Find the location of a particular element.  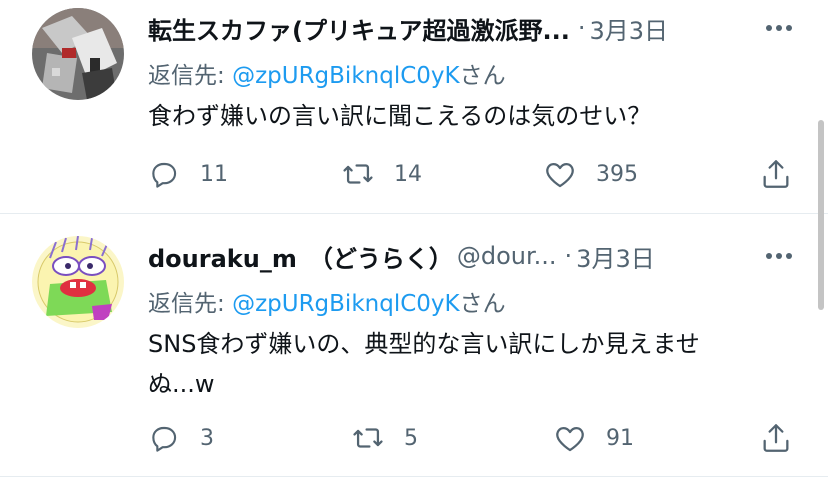

like-count: 395 is located at coordinates (617, 174).